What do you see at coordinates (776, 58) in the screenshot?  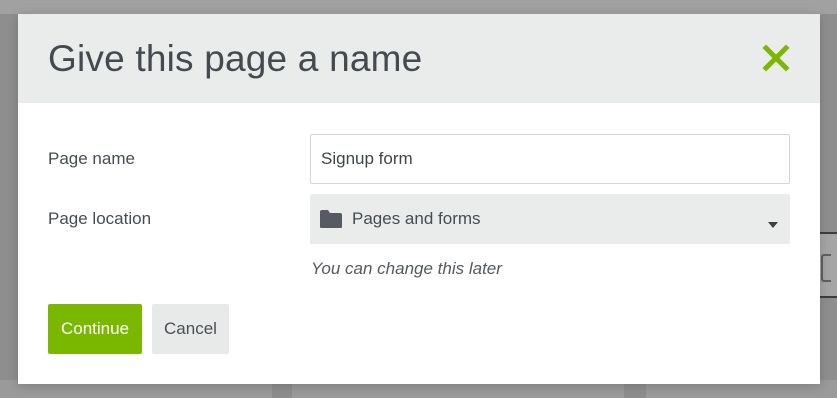 I see `close-icon` at bounding box center [776, 58].